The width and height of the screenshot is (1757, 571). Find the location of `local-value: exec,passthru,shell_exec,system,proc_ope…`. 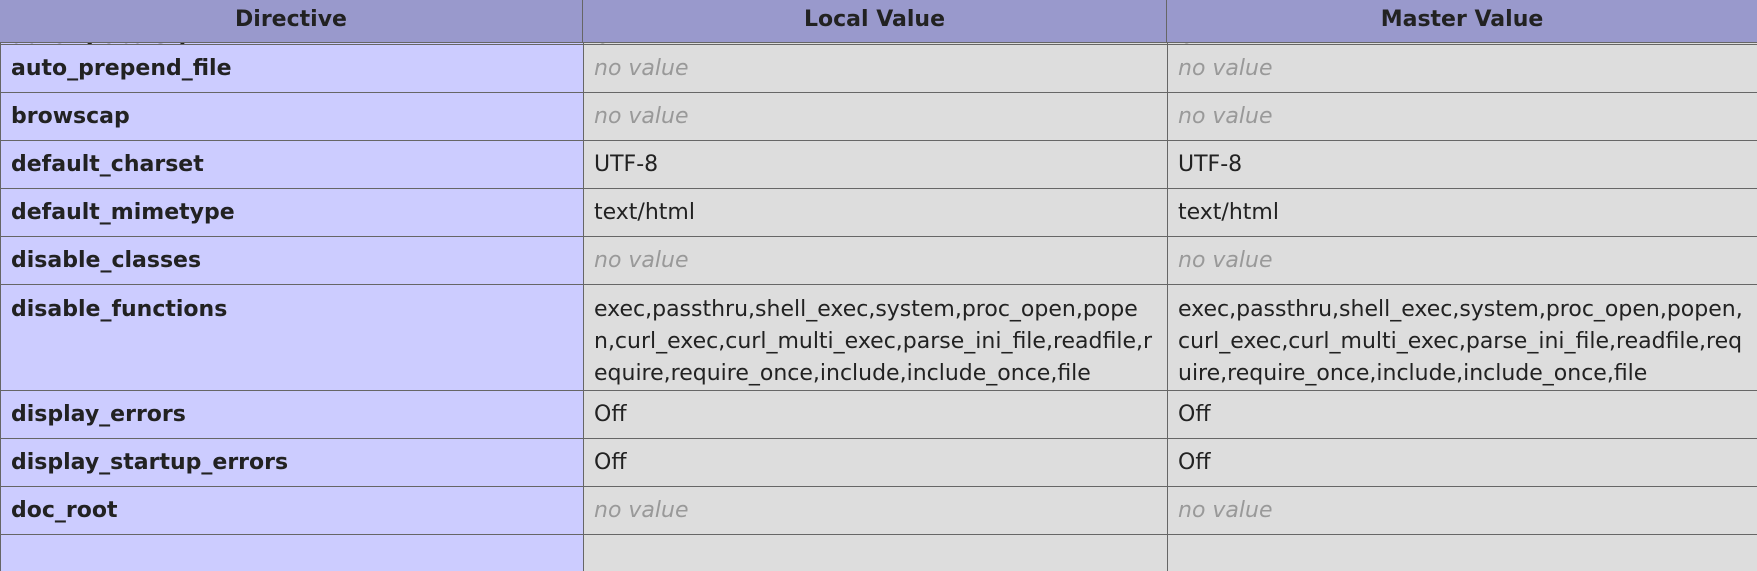

local-value: exec,passthru,shell_exec,system,proc_ope… is located at coordinates (875, 337).